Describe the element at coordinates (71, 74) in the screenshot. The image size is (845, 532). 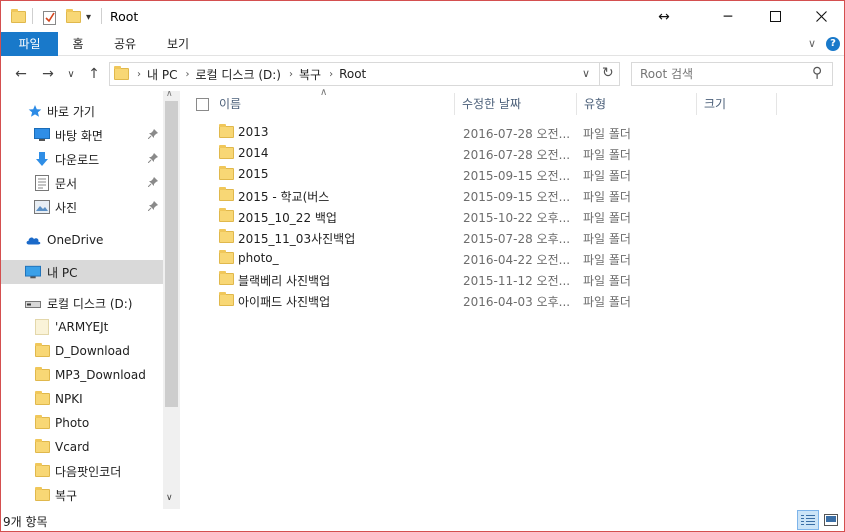
I see `recent-locations-button: ∨` at that location.